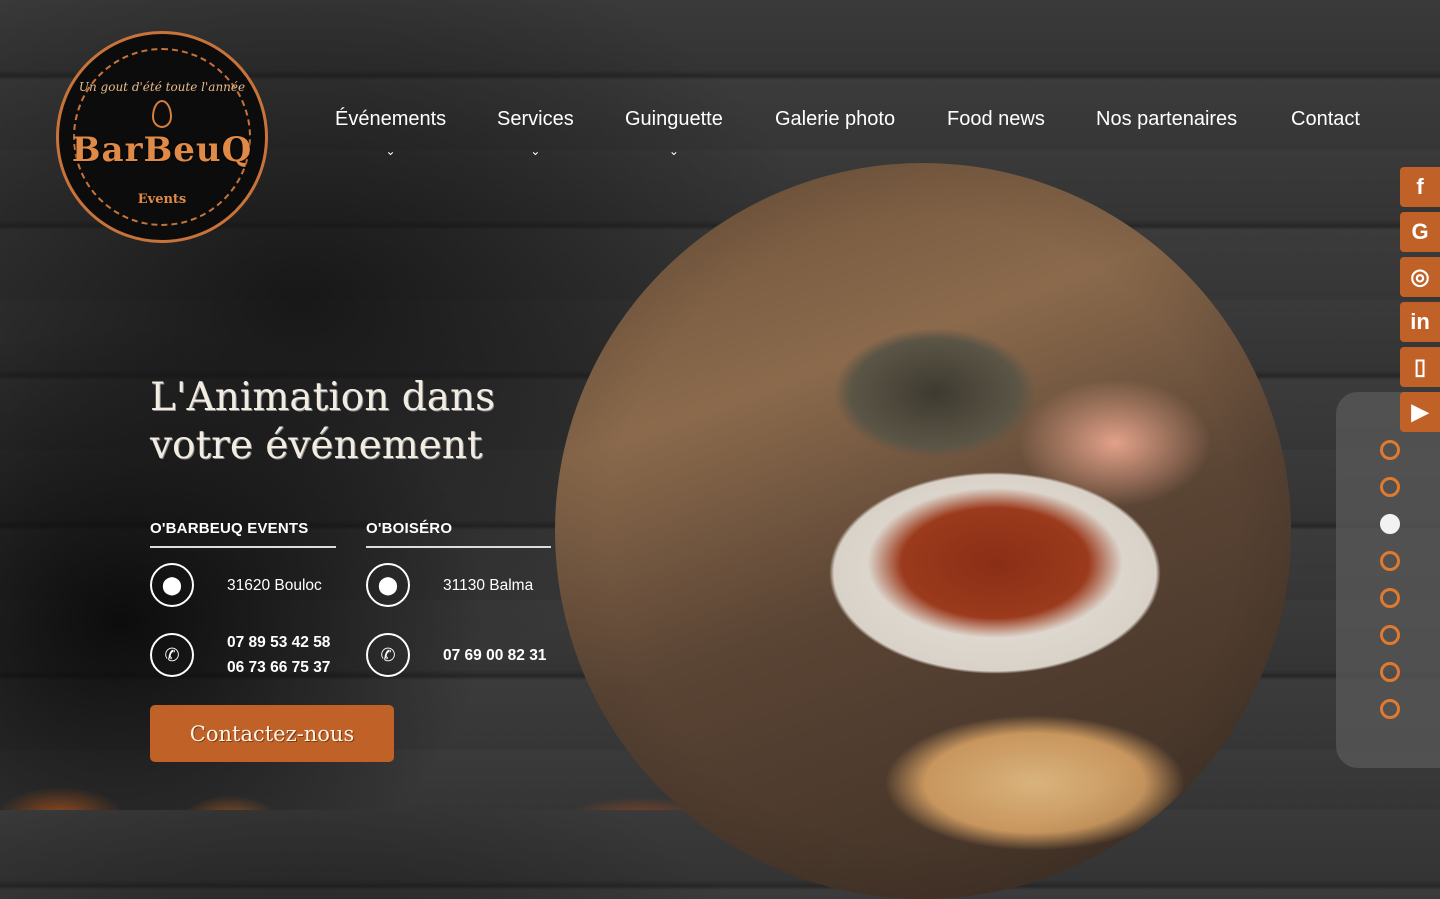  I want to click on nav-item-galerie-photo: Galerie photo, so click(835, 119).